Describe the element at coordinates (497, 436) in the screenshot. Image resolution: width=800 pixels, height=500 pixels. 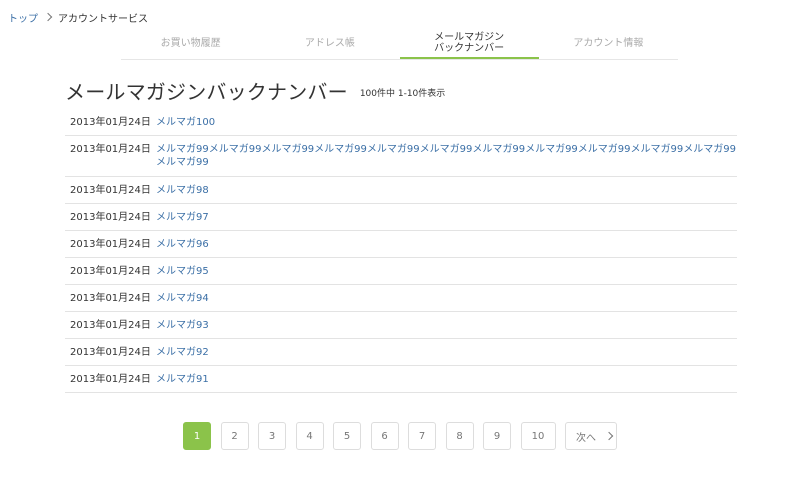
I see `page-button-9: 9` at that location.